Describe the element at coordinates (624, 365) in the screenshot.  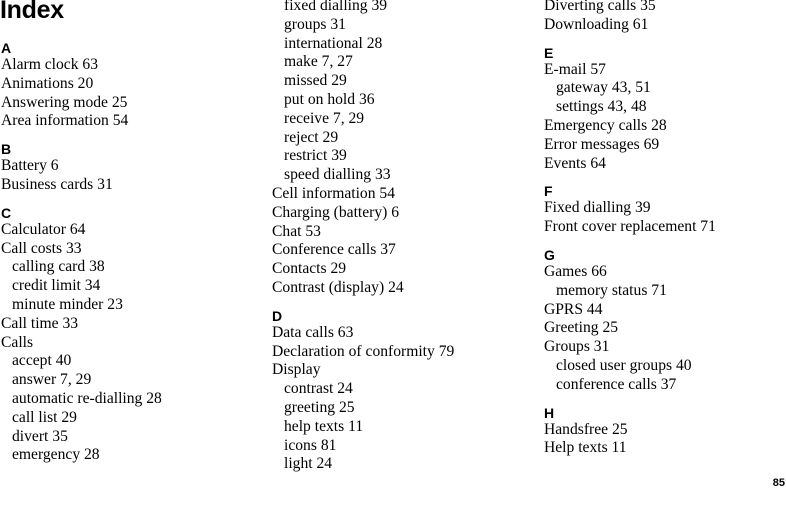
I see `index-subentry: closed user groups 40` at that location.